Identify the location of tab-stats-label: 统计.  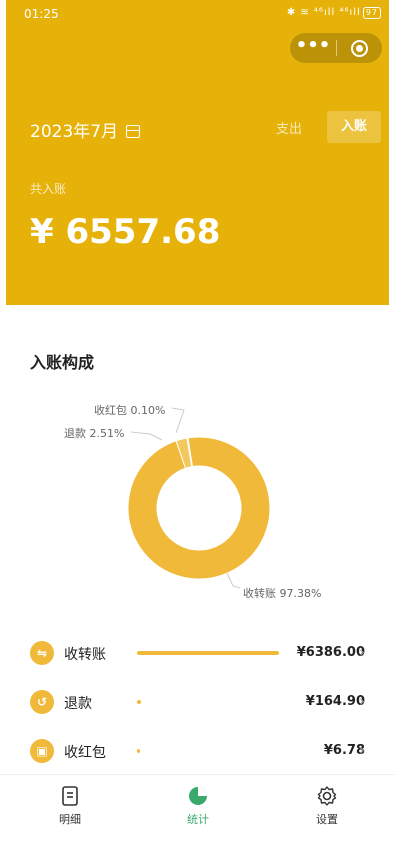
(198, 819).